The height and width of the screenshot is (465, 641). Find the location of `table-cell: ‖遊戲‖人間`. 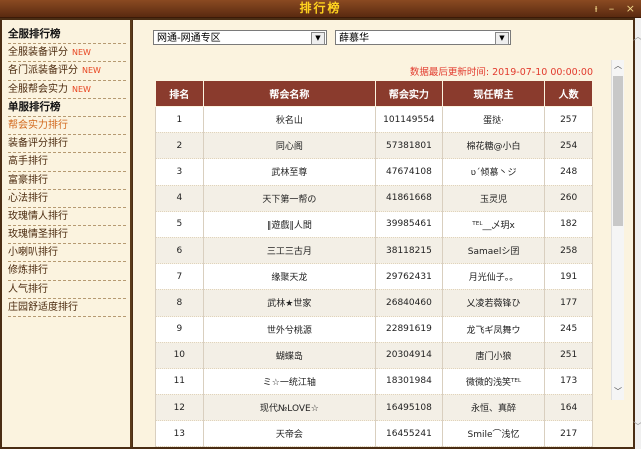

table-cell: ‖遊戲‖人間 is located at coordinates (289, 224).